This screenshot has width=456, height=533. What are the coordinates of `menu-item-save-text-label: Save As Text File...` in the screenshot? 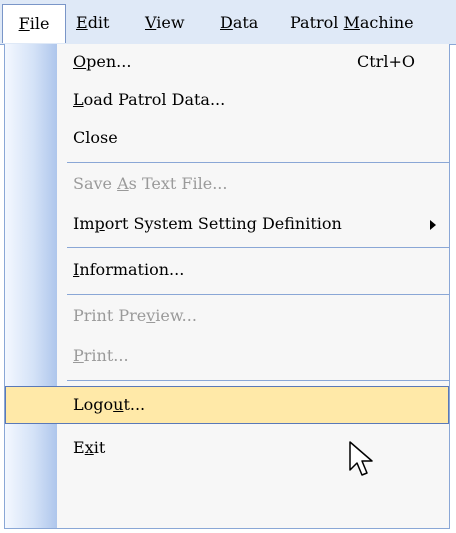 It's located at (150, 183).